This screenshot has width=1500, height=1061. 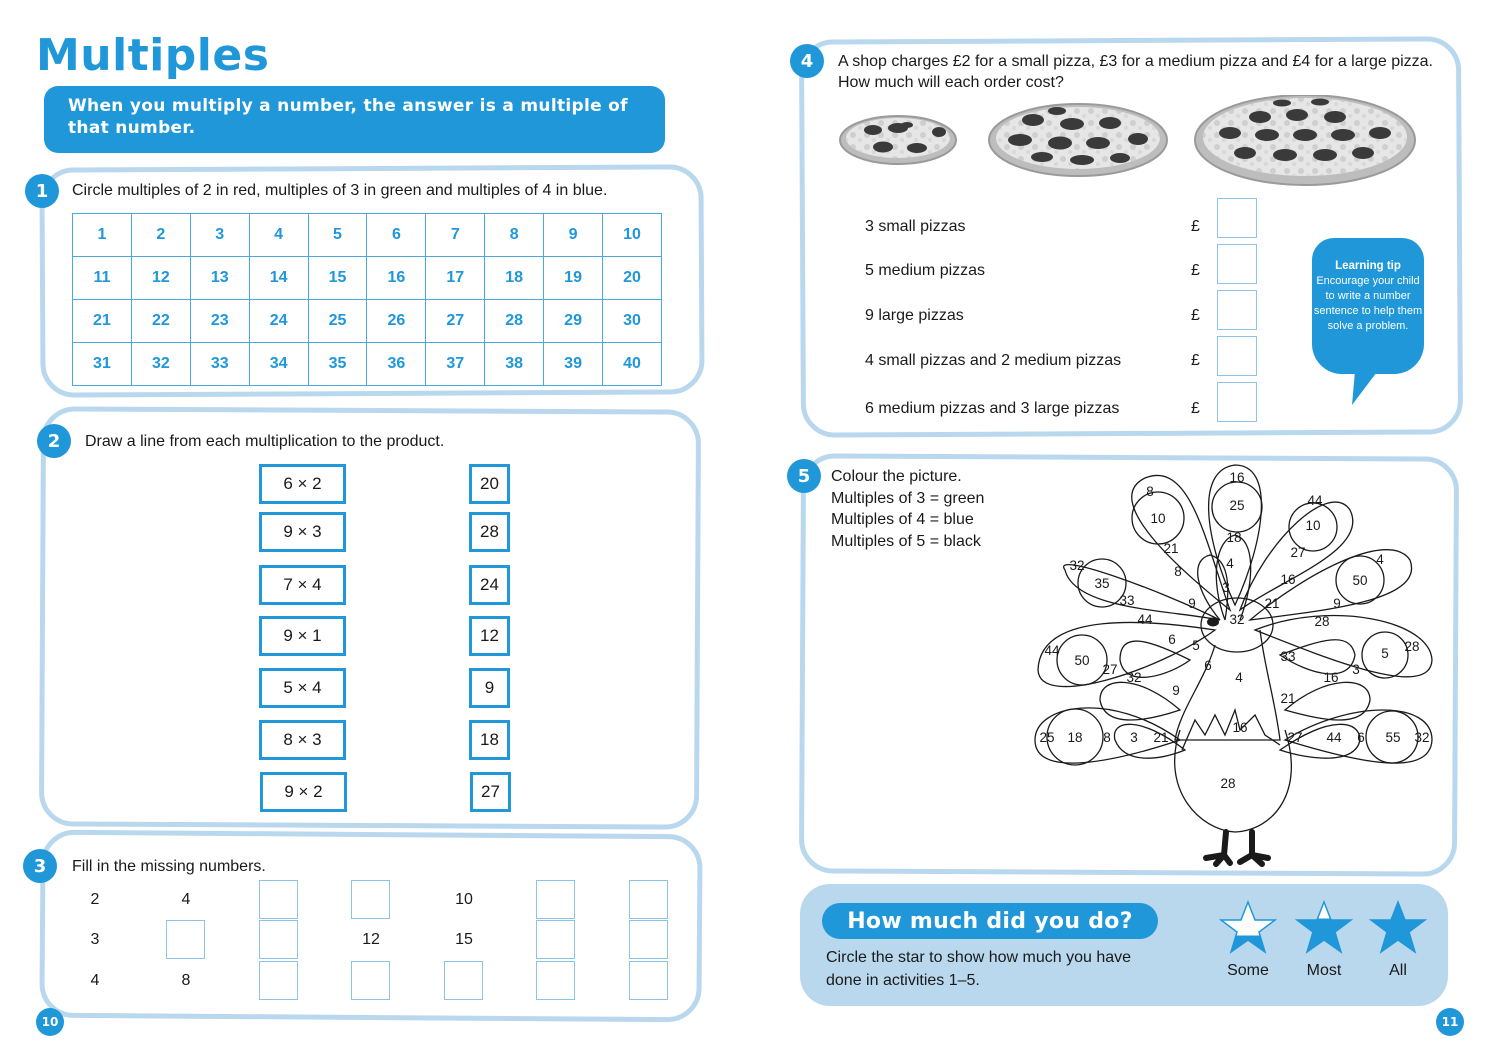 What do you see at coordinates (337, 321) in the screenshot?
I see `grid-cell: 25` at bounding box center [337, 321].